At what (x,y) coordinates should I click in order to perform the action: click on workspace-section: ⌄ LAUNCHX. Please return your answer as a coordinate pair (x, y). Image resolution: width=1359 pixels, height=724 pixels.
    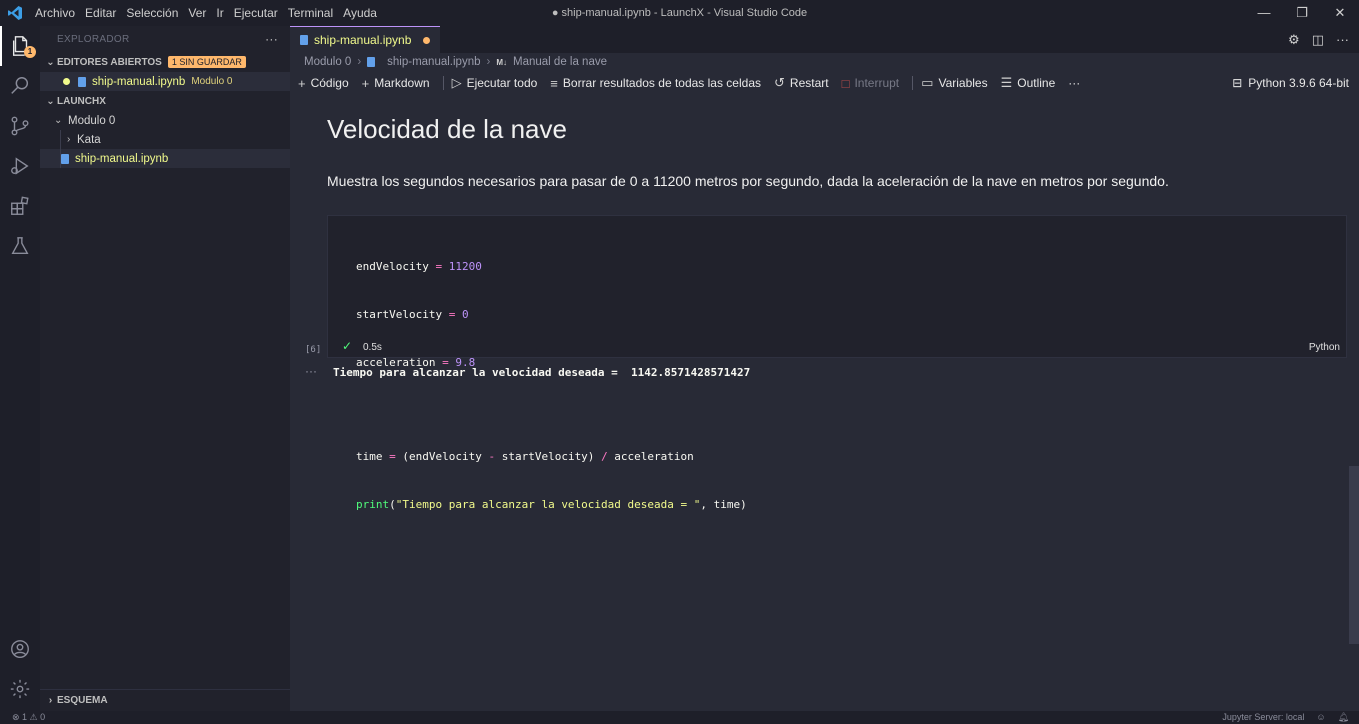
    Looking at the image, I should click on (165, 101).